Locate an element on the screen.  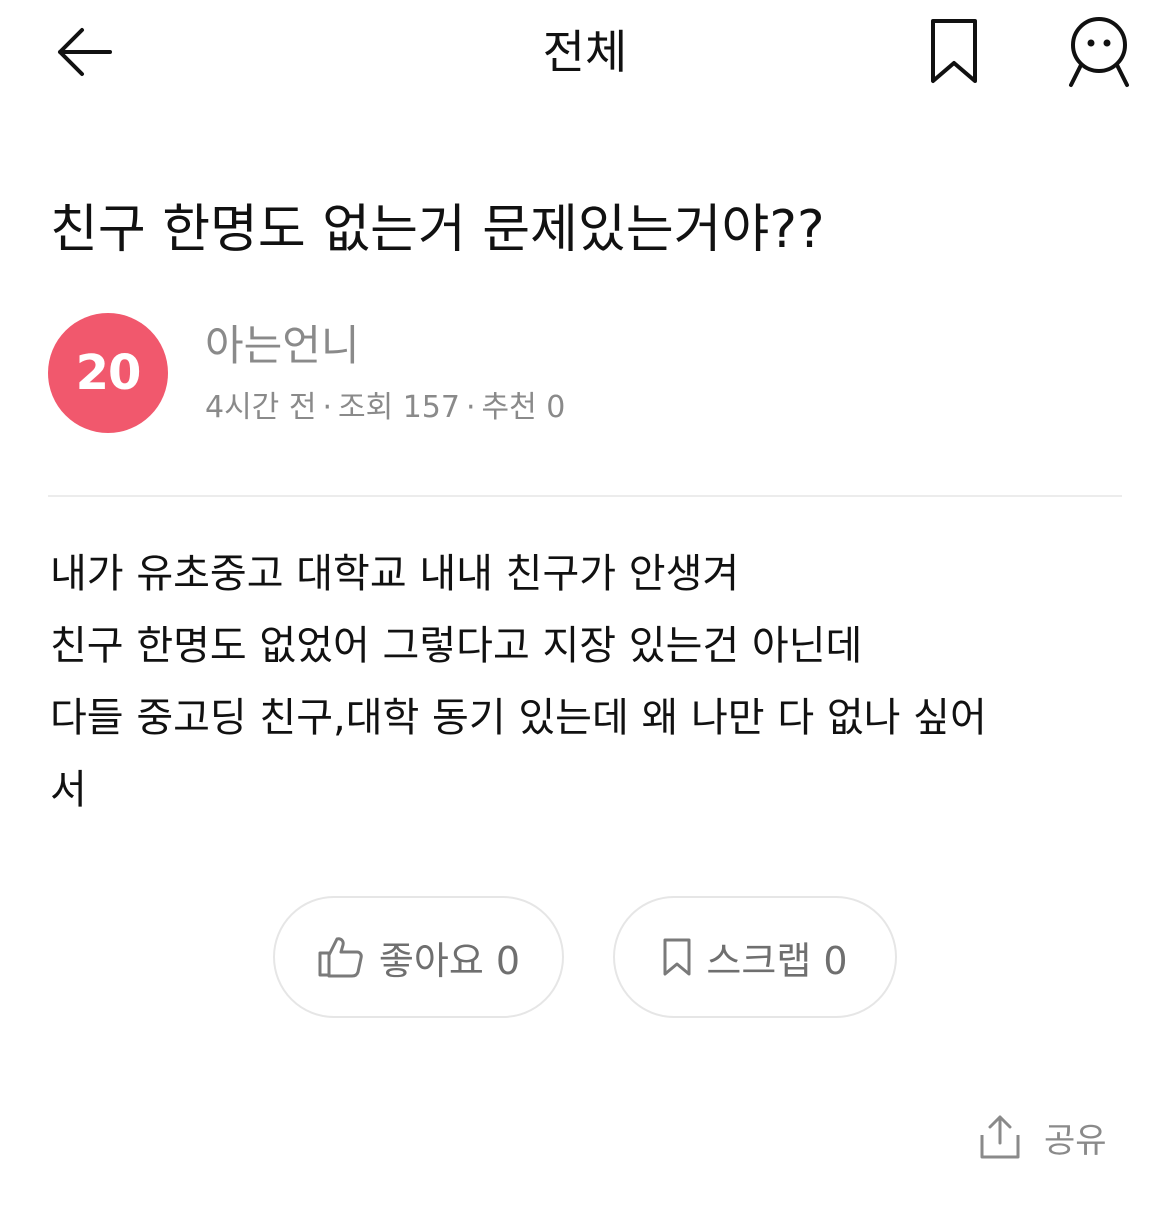
avatar: 20 is located at coordinates (108, 373).